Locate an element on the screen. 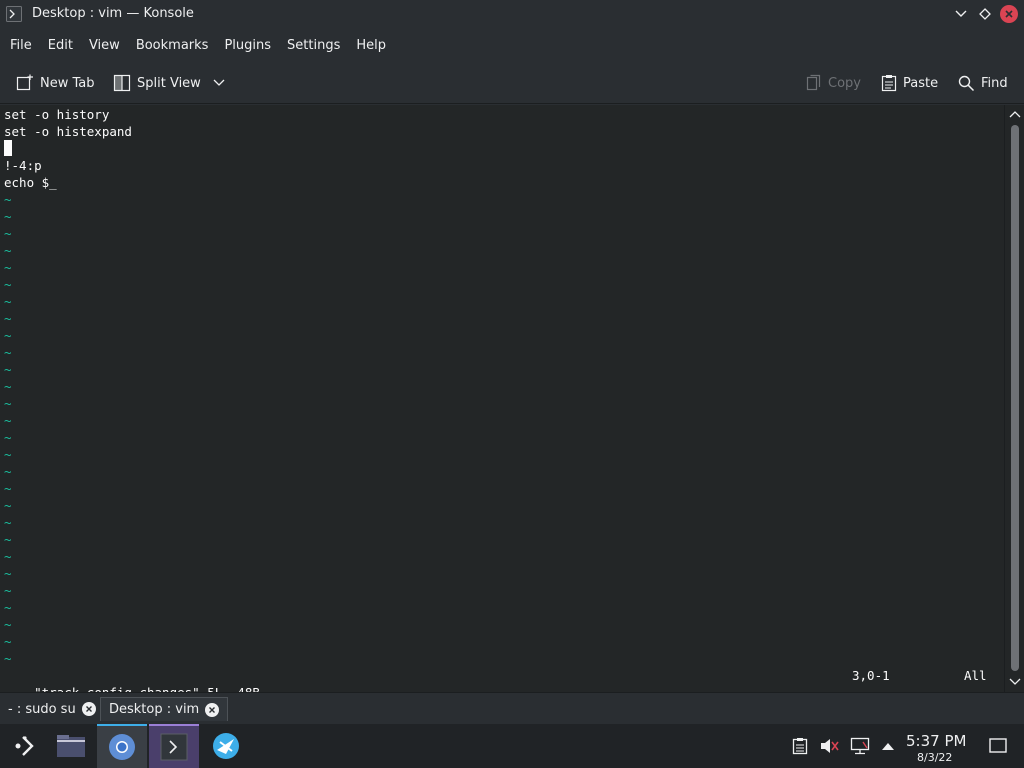  vim-status-line: "track_config_changes" 5L, 48B 3,0-1 All is located at coordinates (502, 683).